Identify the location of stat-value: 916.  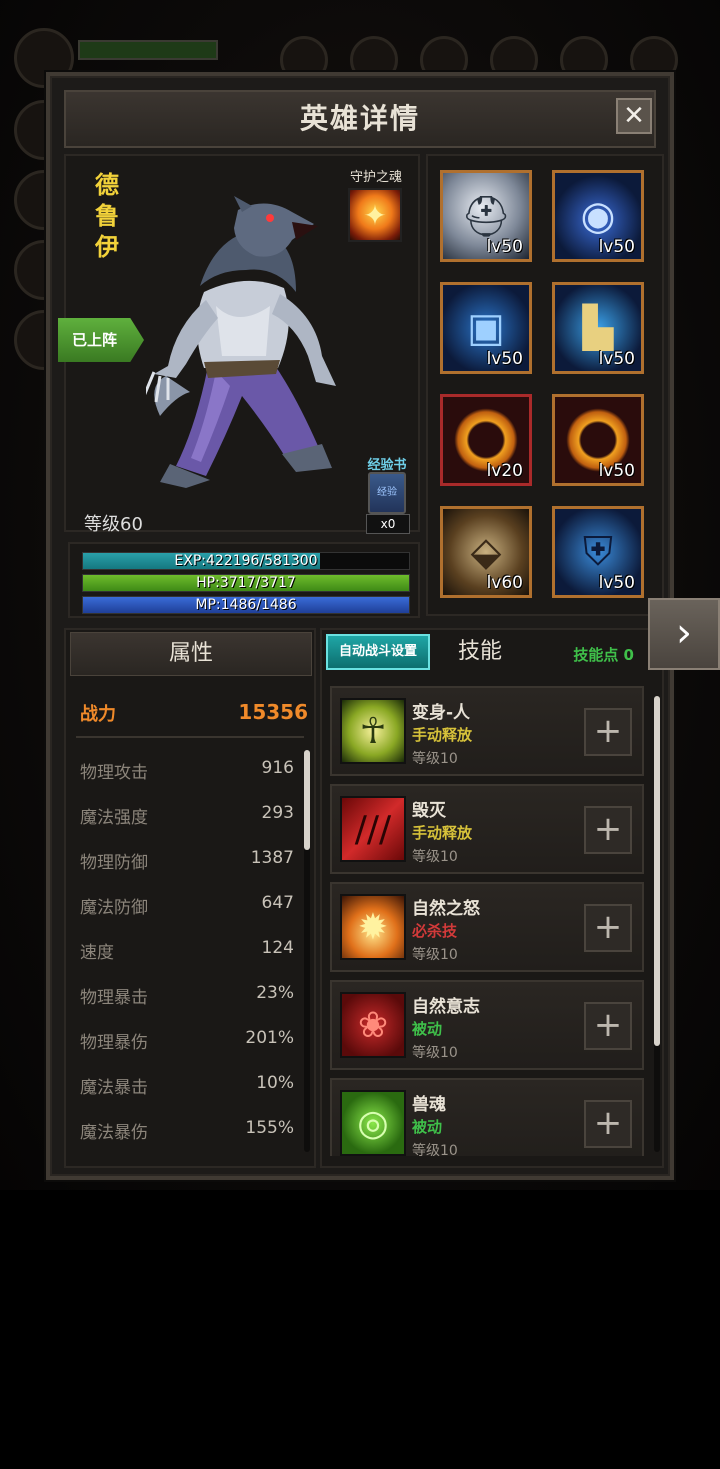
(277, 768).